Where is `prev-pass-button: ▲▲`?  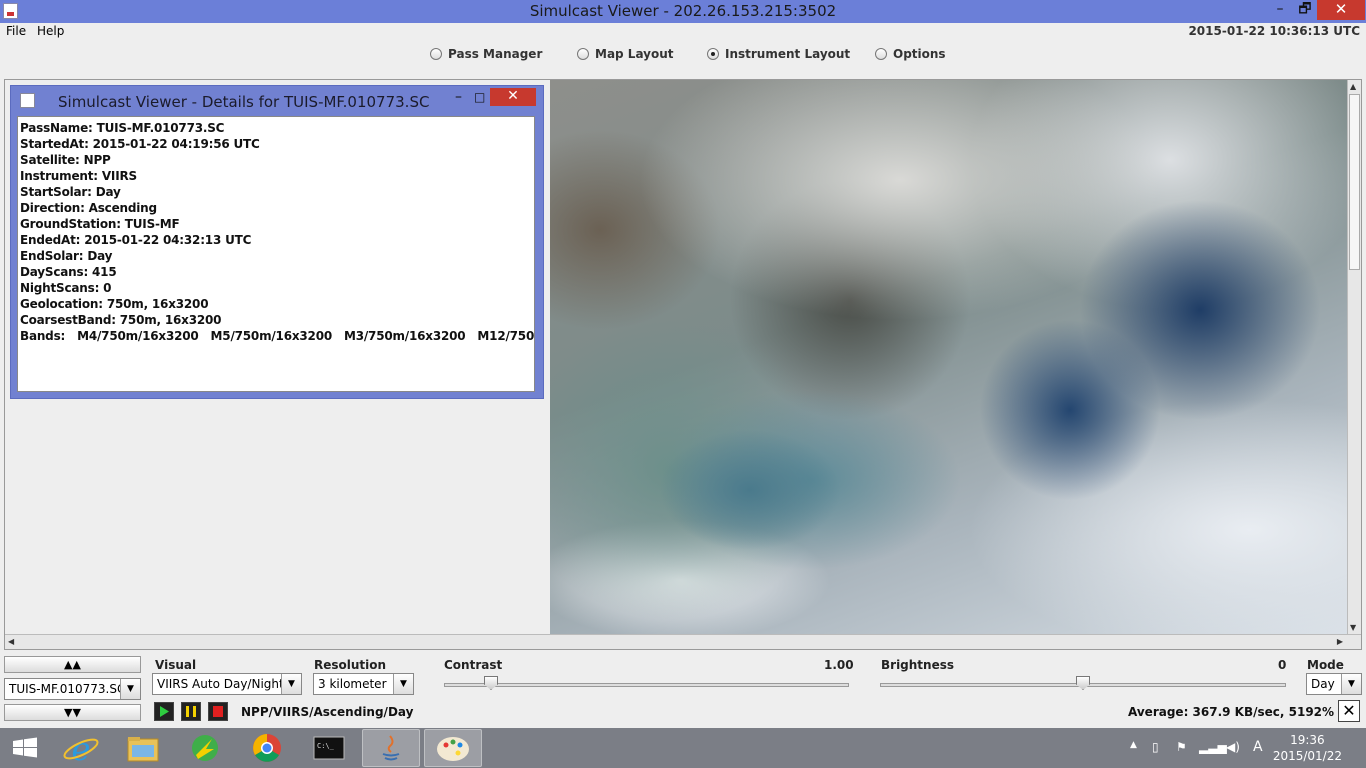 prev-pass-button: ▲▲ is located at coordinates (72, 664).